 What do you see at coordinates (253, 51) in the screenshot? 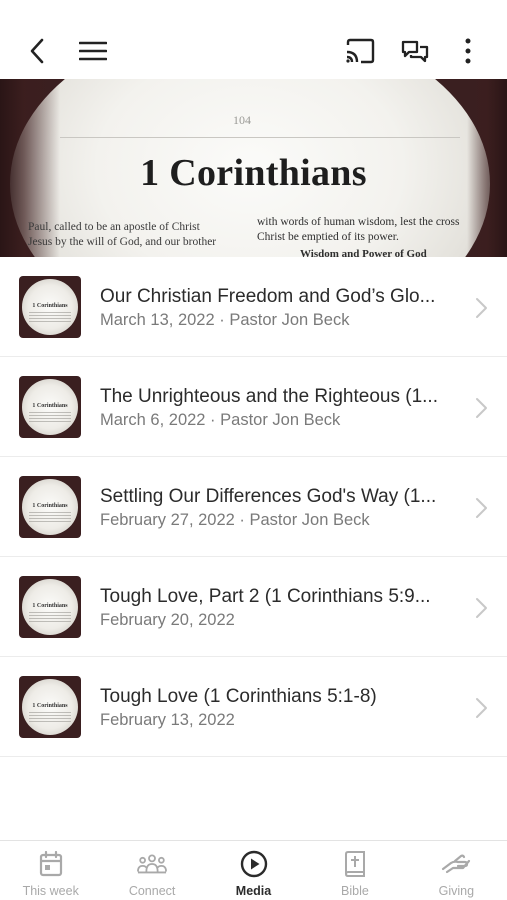
I see `top-navigation-bar` at bounding box center [253, 51].